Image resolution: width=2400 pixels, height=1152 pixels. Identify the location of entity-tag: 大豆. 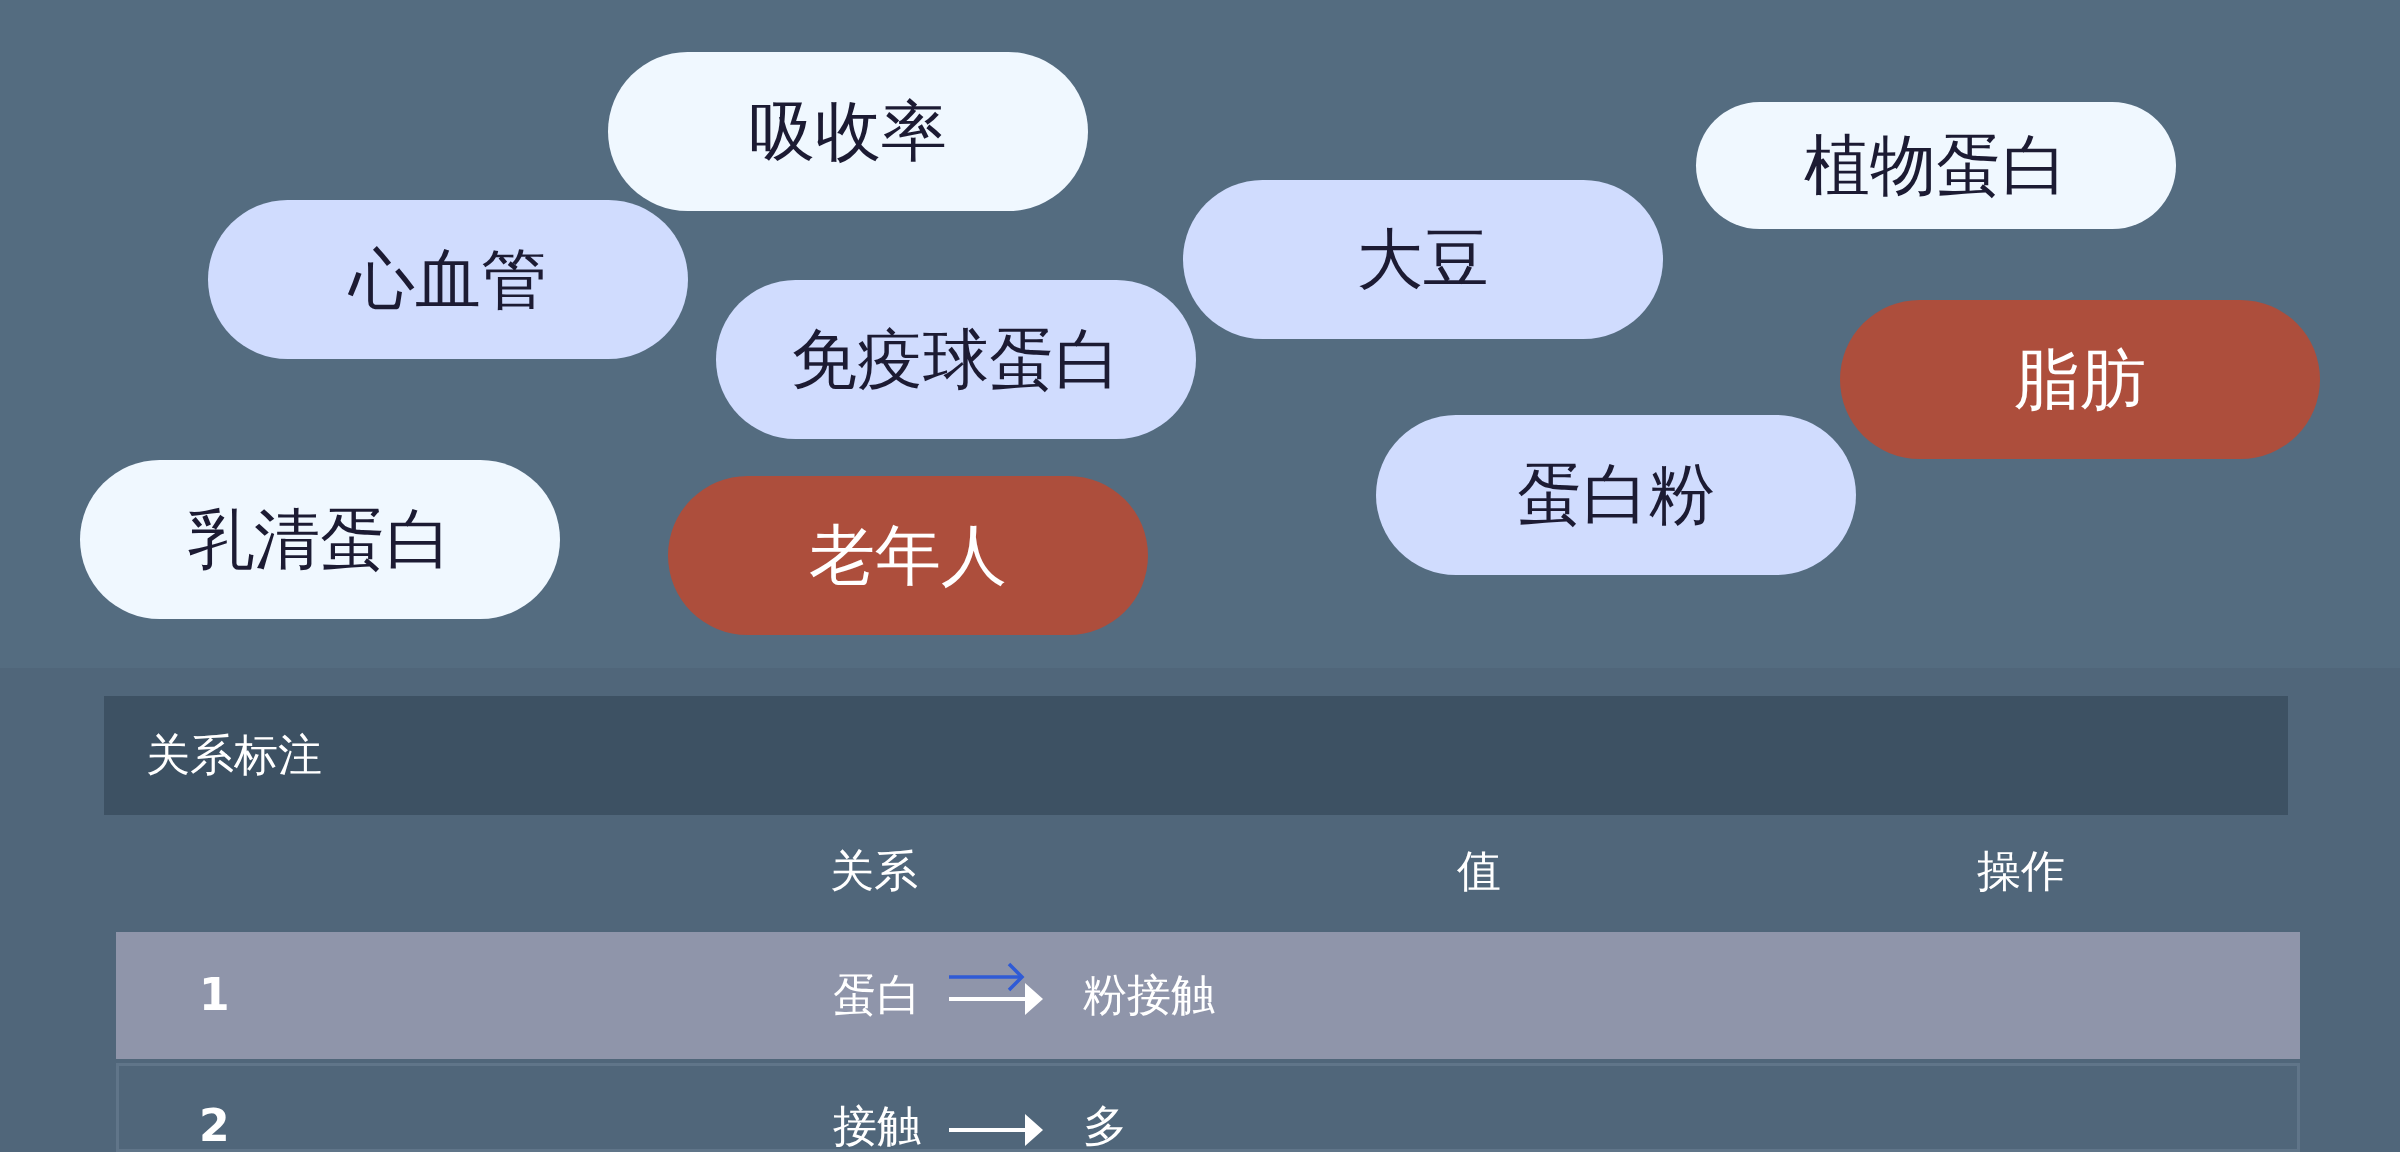
(1423, 259).